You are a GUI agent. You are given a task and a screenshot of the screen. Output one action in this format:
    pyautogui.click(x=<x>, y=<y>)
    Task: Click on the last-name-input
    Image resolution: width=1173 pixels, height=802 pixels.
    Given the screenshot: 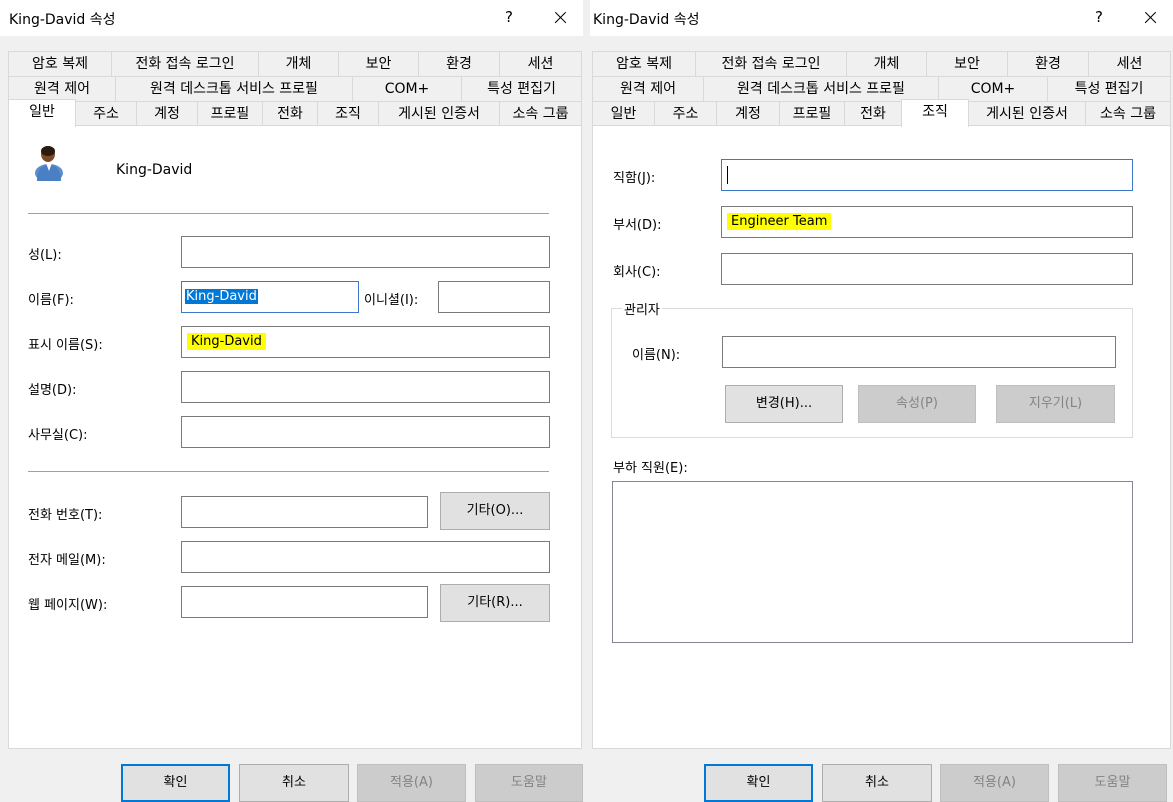 What is the action you would take?
    pyautogui.click(x=365, y=252)
    